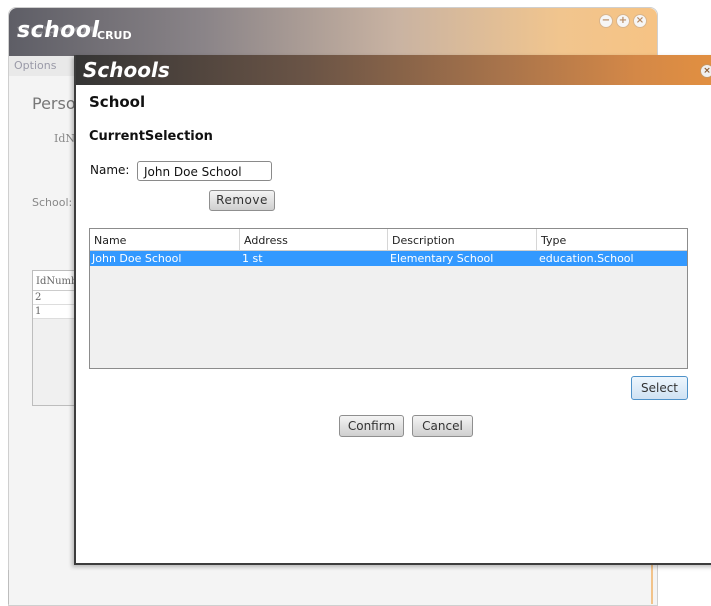  I want to click on window-controls: − + ×, so click(623, 21).